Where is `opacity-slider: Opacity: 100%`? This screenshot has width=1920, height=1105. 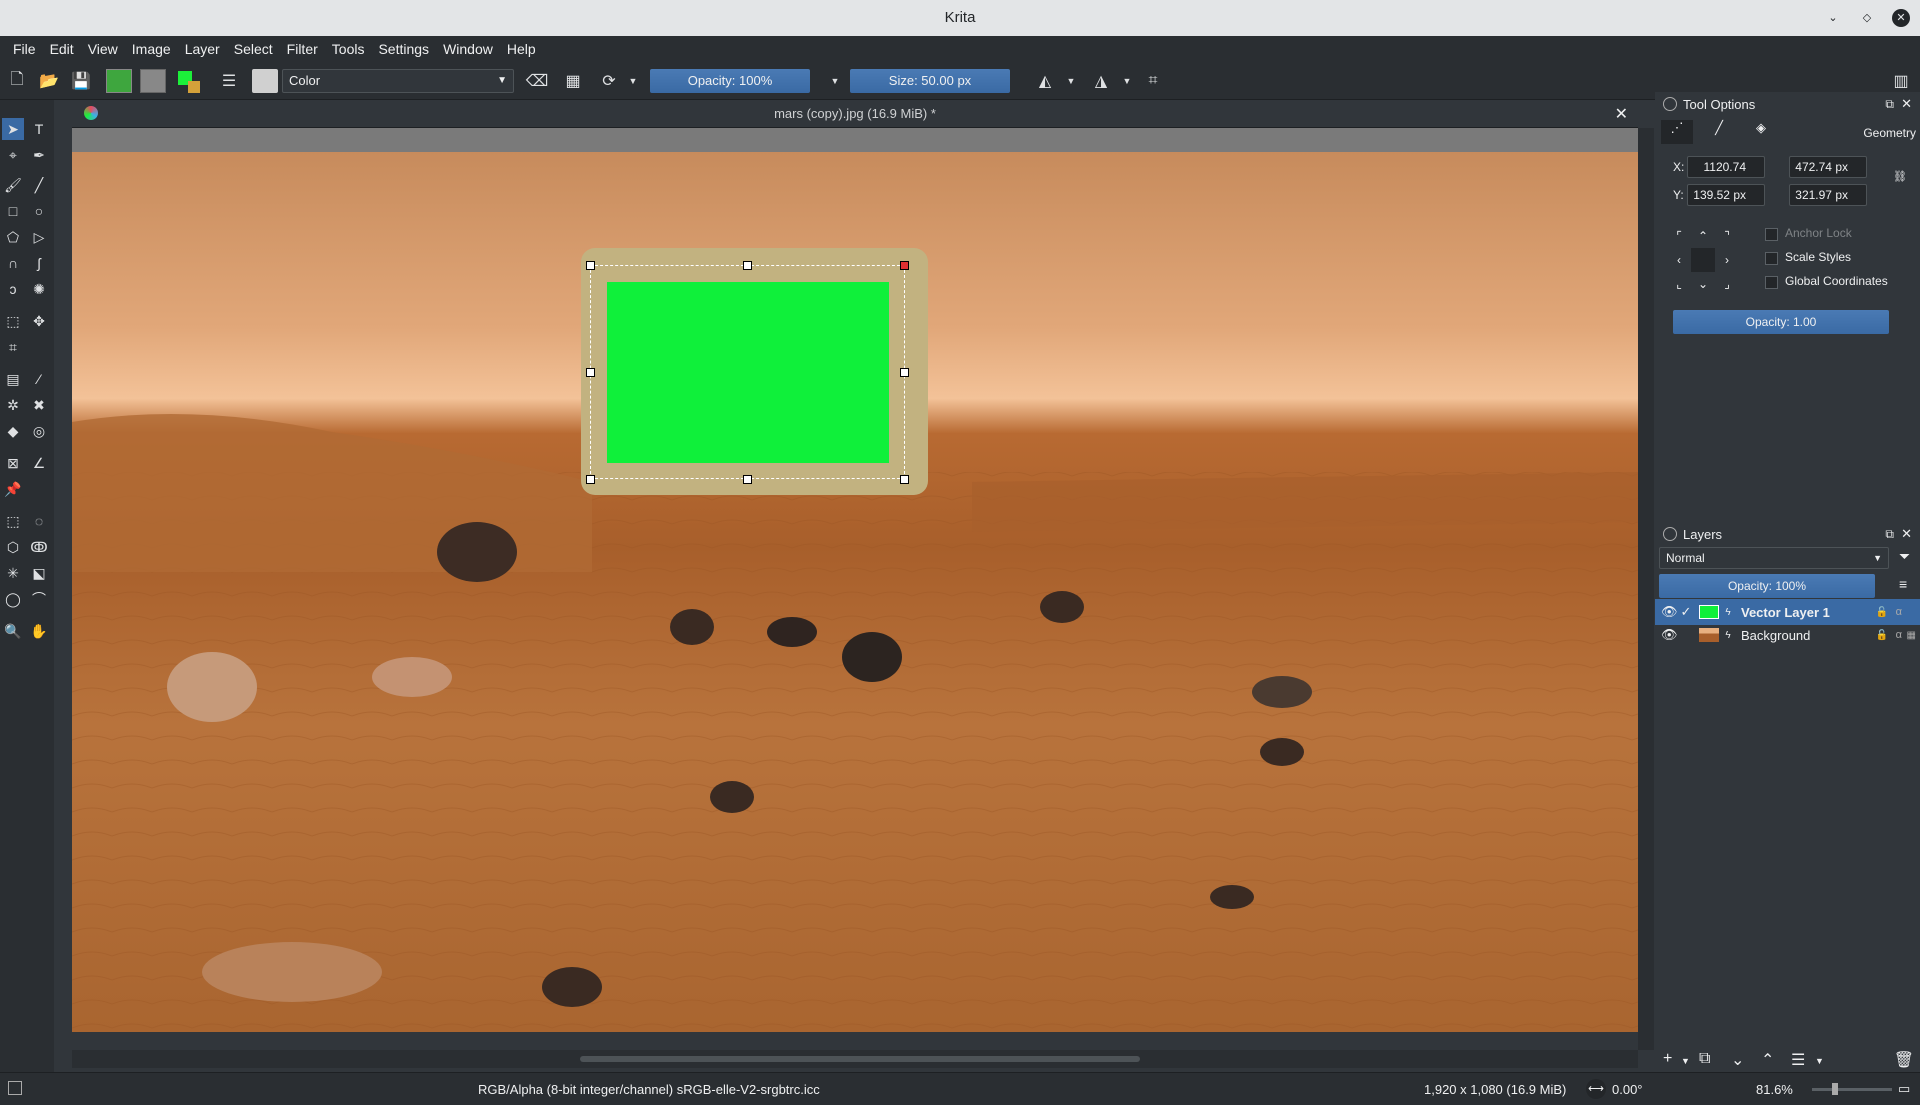
opacity-slider: Opacity: 100% is located at coordinates (730, 81).